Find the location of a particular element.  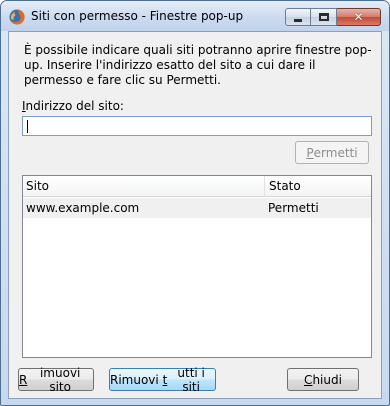

title-bar: Siti con permesso - Finestre pop-up ✕ is located at coordinates (195, 16).